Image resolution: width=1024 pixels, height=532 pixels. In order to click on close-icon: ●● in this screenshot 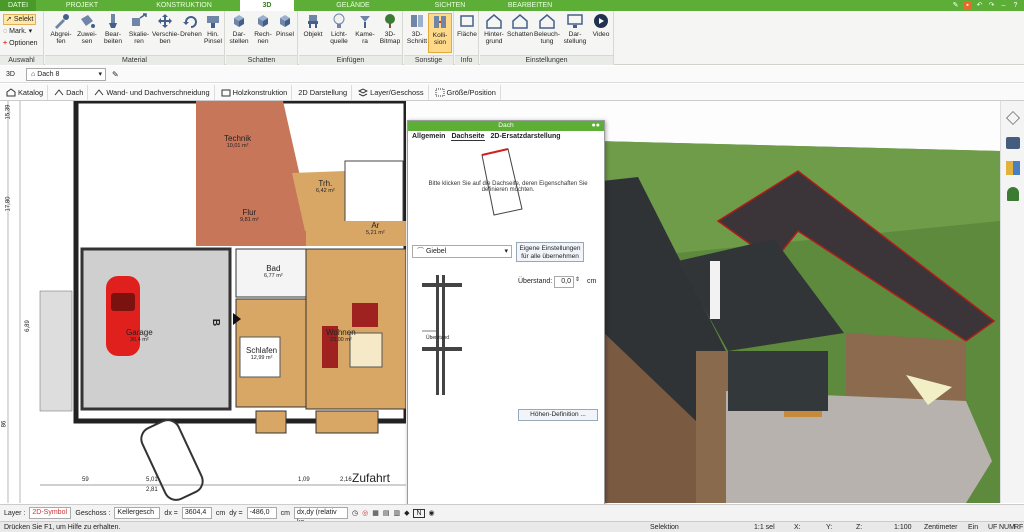, I will do `click(596, 126)`.